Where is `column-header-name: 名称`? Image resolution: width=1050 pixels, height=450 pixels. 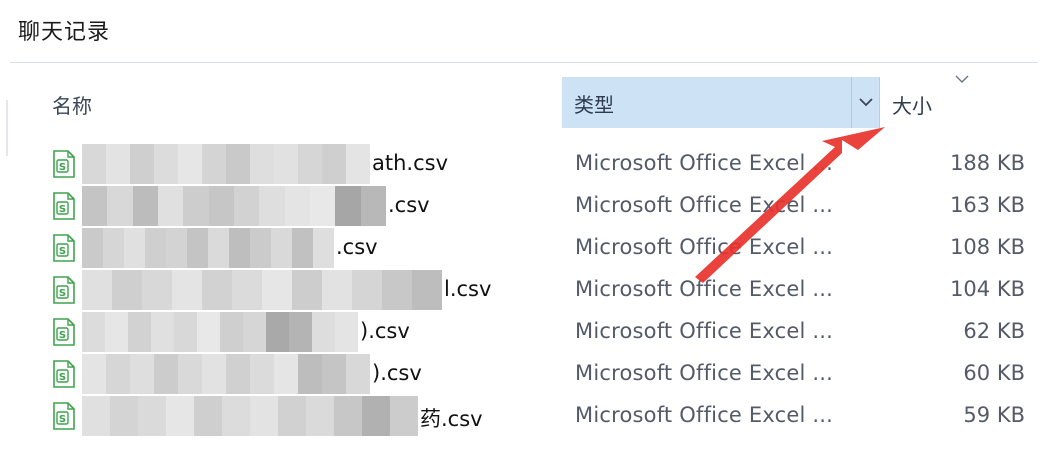
column-header-name: 名称 is located at coordinates (72, 104).